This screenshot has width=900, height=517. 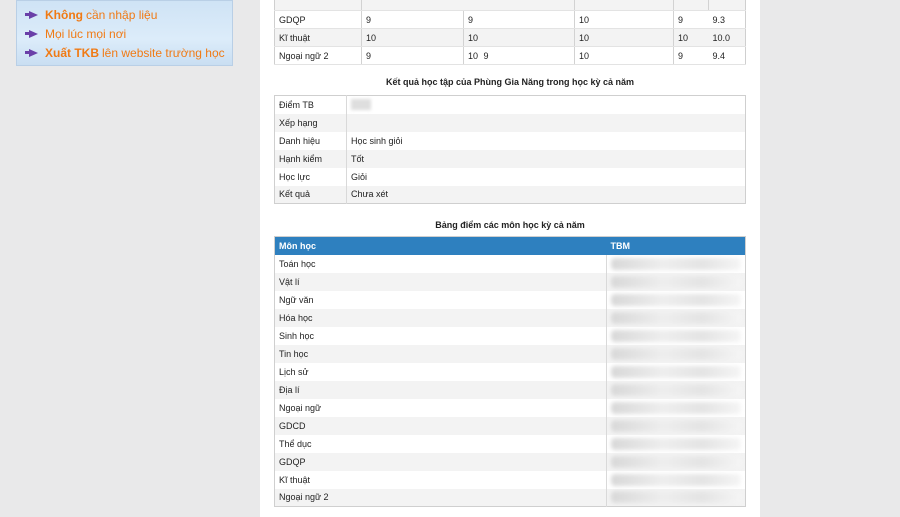 I want to click on subject-cell: Thể dục, so click(x=295, y=443).